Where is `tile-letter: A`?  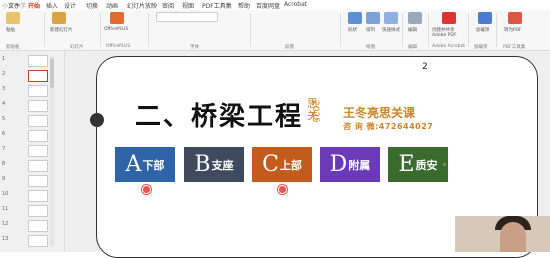 tile-letter: A is located at coordinates (133, 164).